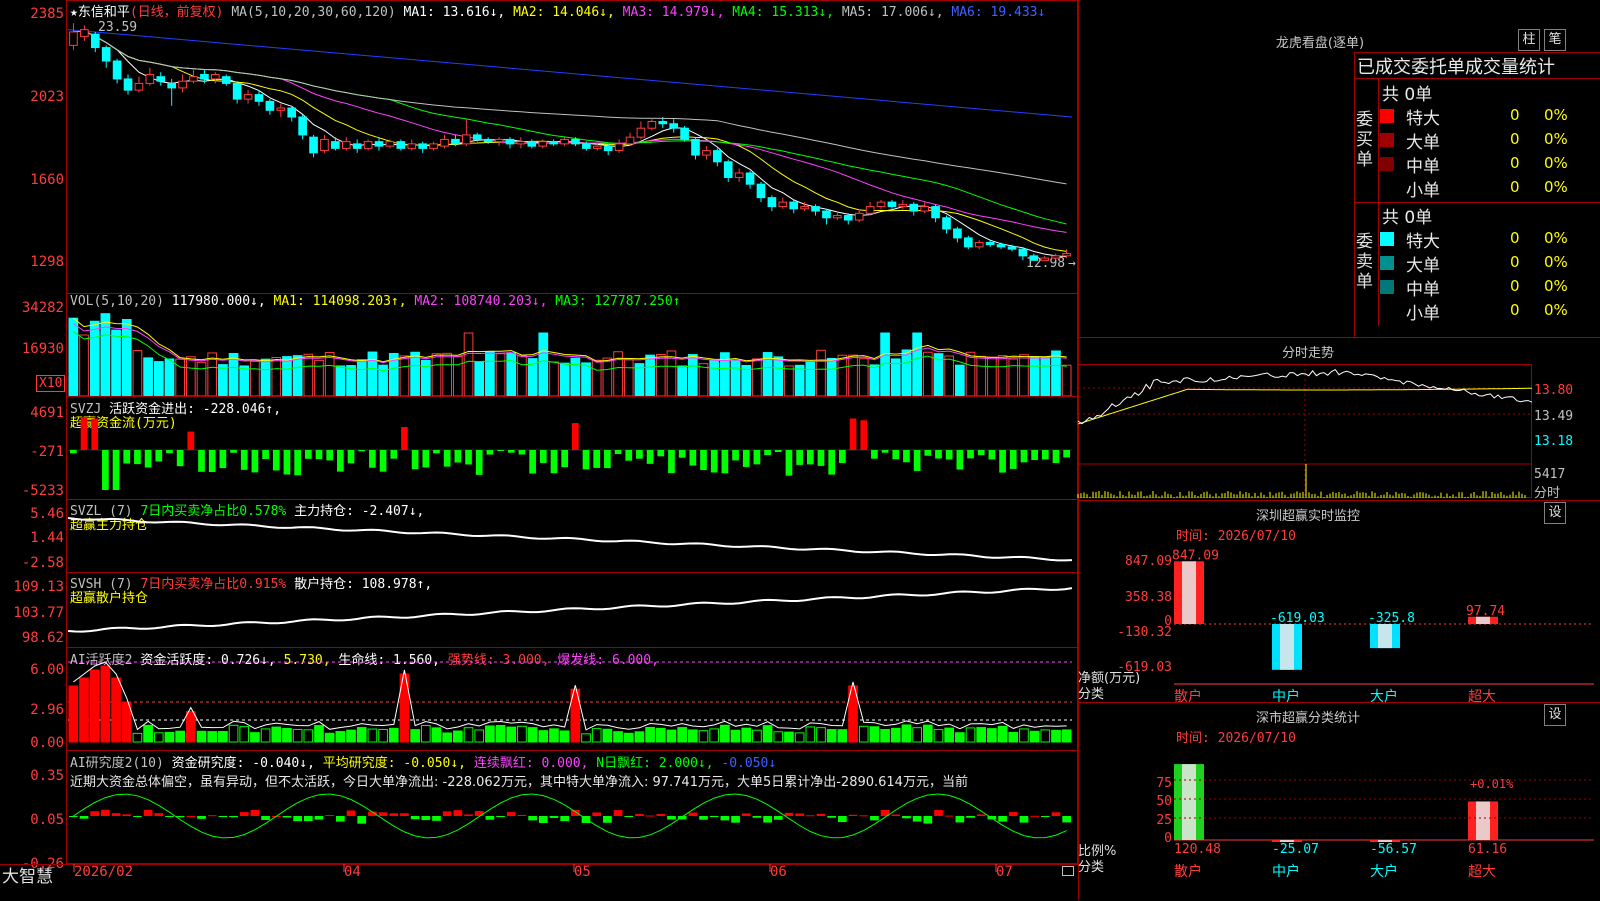  Describe the element at coordinates (572, 705) in the screenshot. I see `ai-activity-chart` at that location.